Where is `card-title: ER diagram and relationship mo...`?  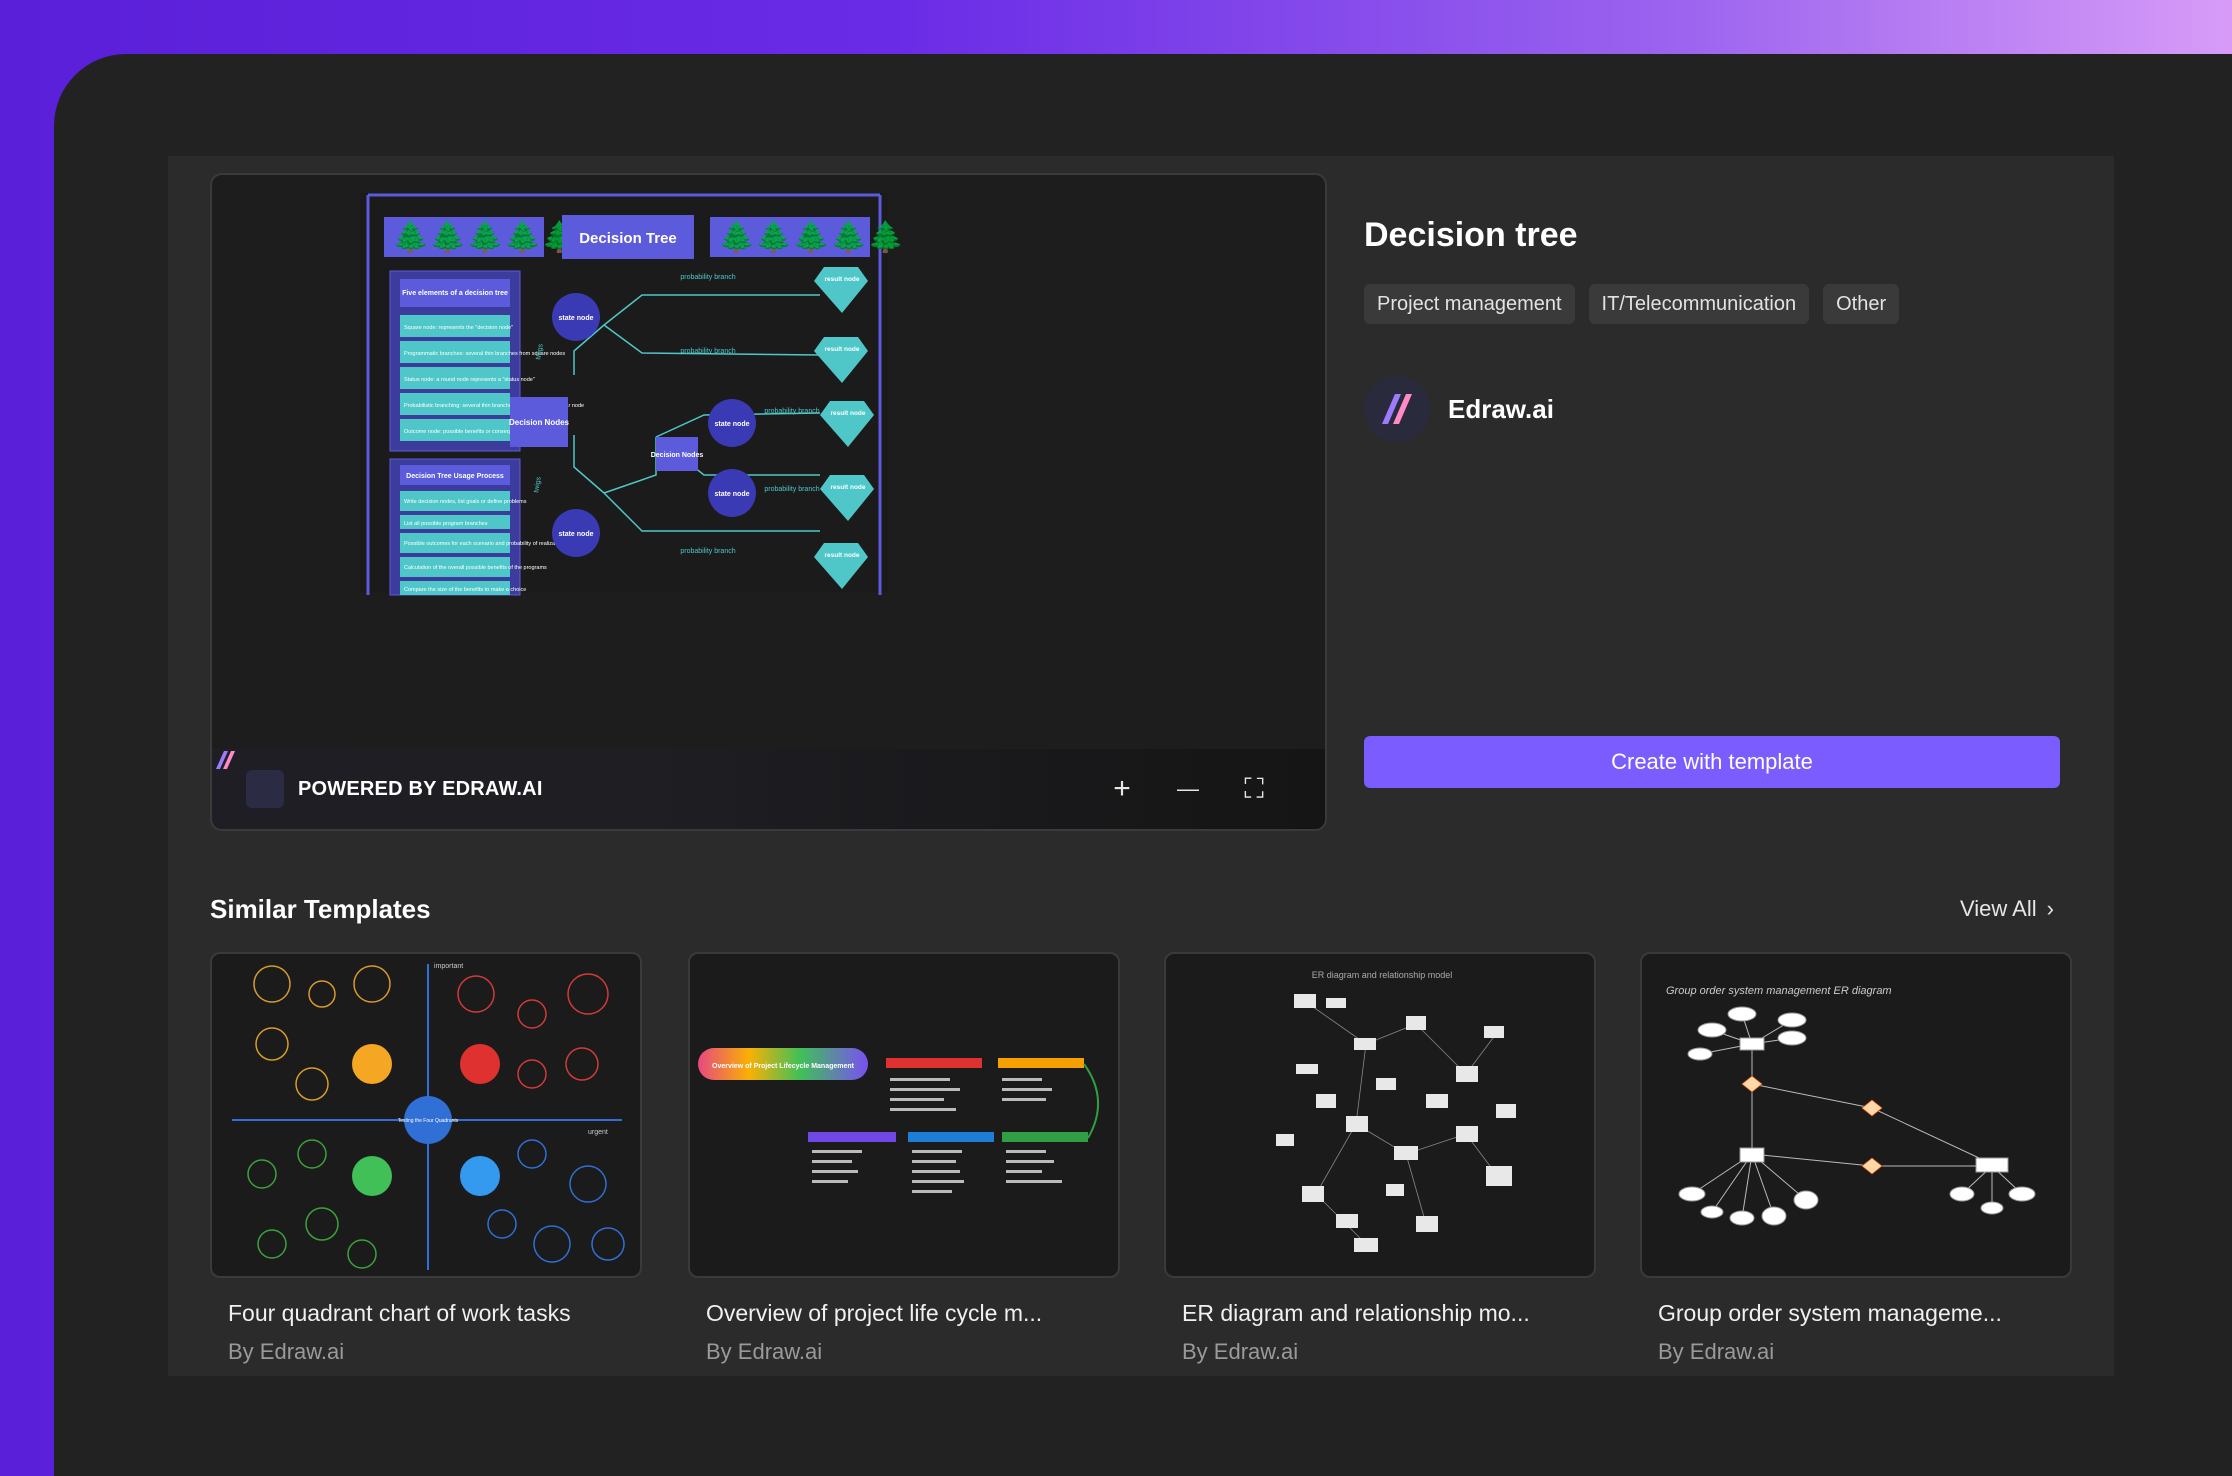 card-title: ER diagram and relationship mo... is located at coordinates (1356, 1313).